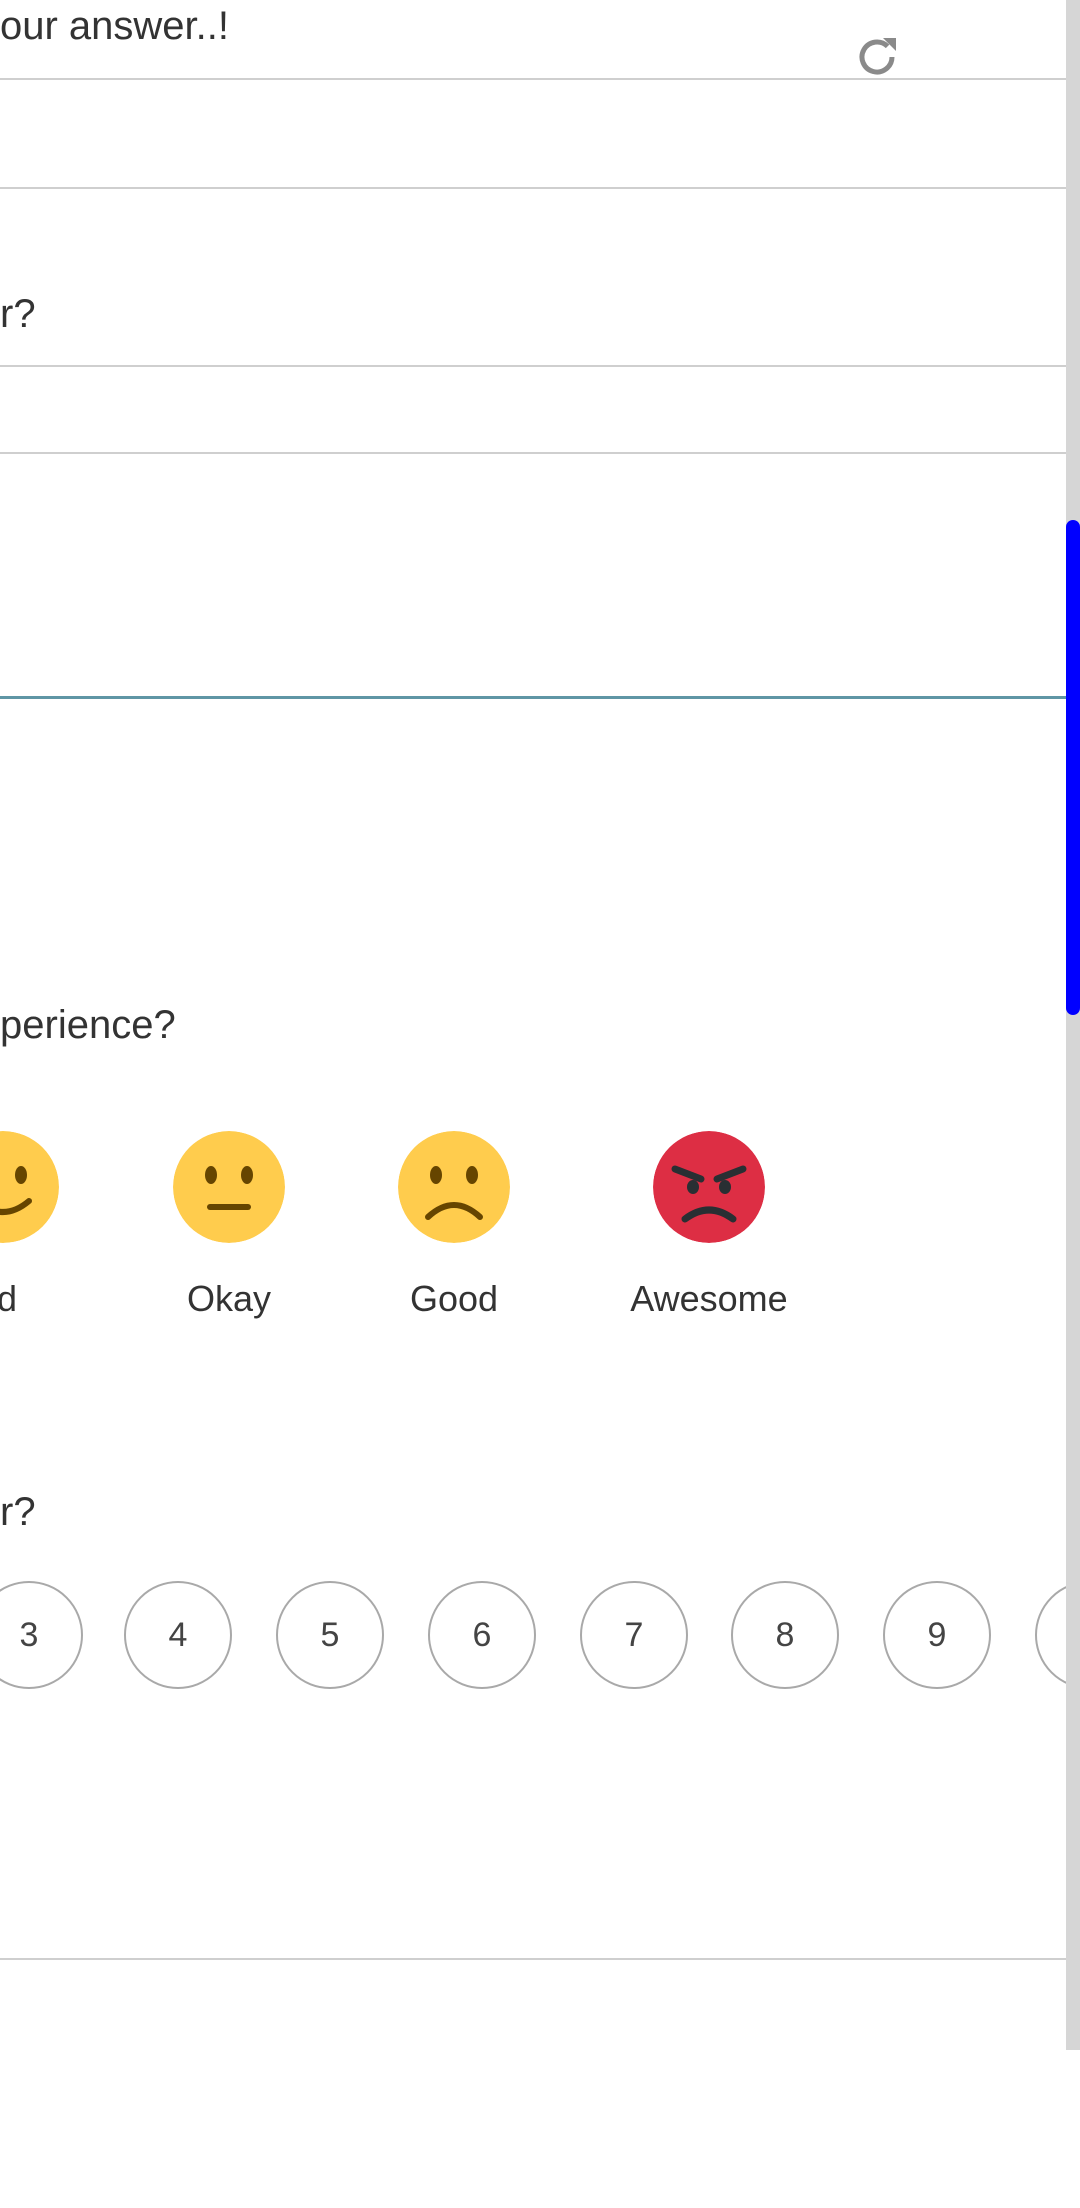 This screenshot has height=2208, width=1080. What do you see at coordinates (41, 1635) in the screenshot?
I see `scale-option-3: 3` at bounding box center [41, 1635].